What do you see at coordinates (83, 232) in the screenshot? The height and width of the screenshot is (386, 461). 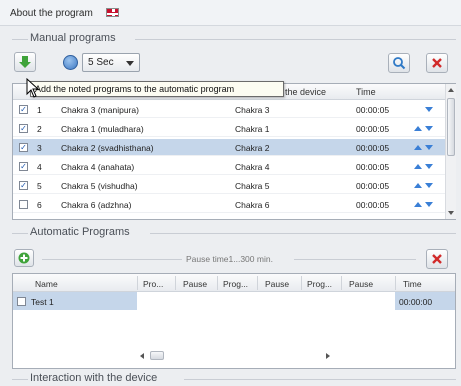 I see `automatic-programs-label: Automatic Programs` at bounding box center [83, 232].